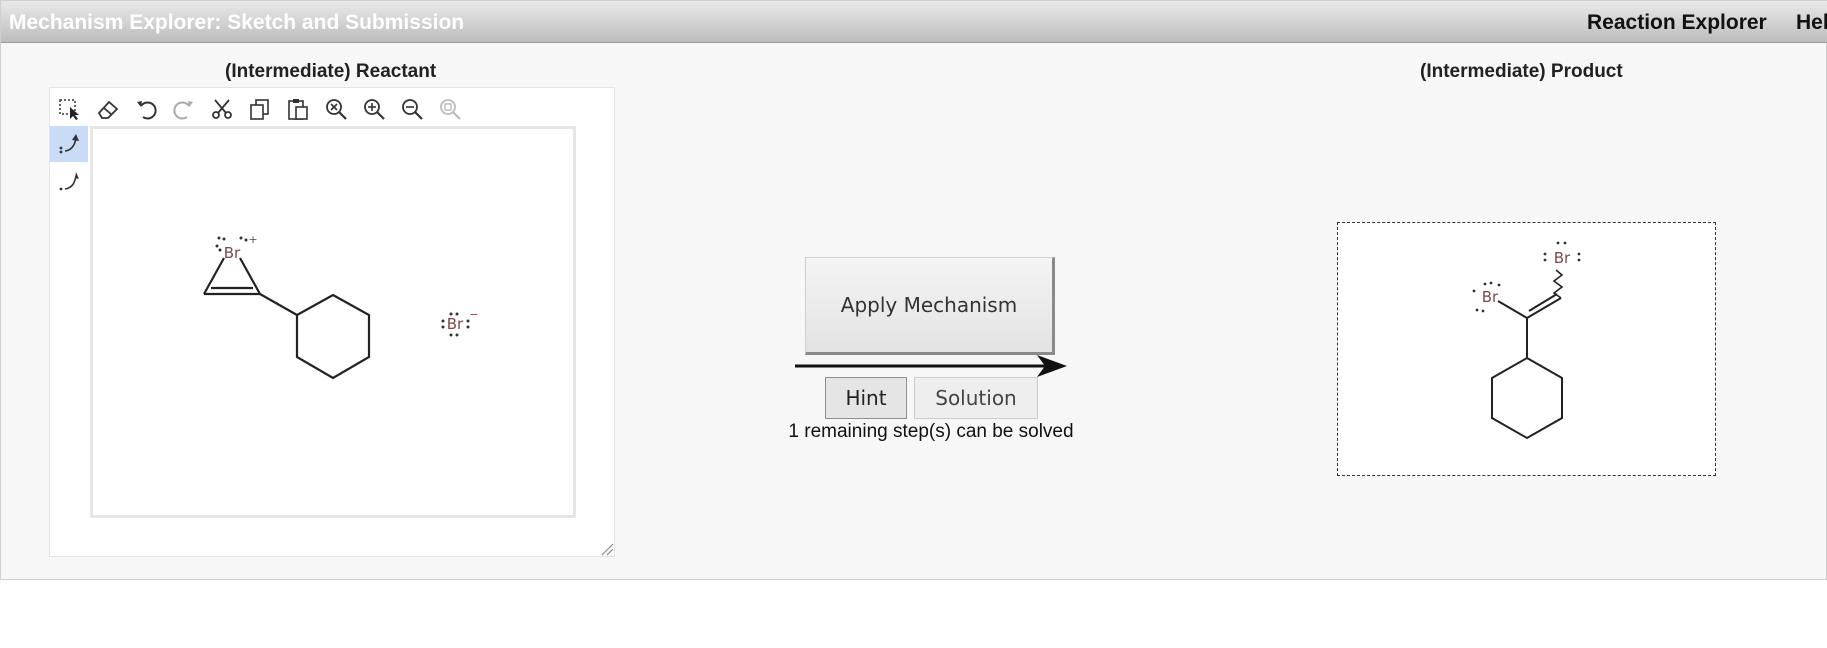  I want to click on reaction-arrow-icon, so click(931, 366).